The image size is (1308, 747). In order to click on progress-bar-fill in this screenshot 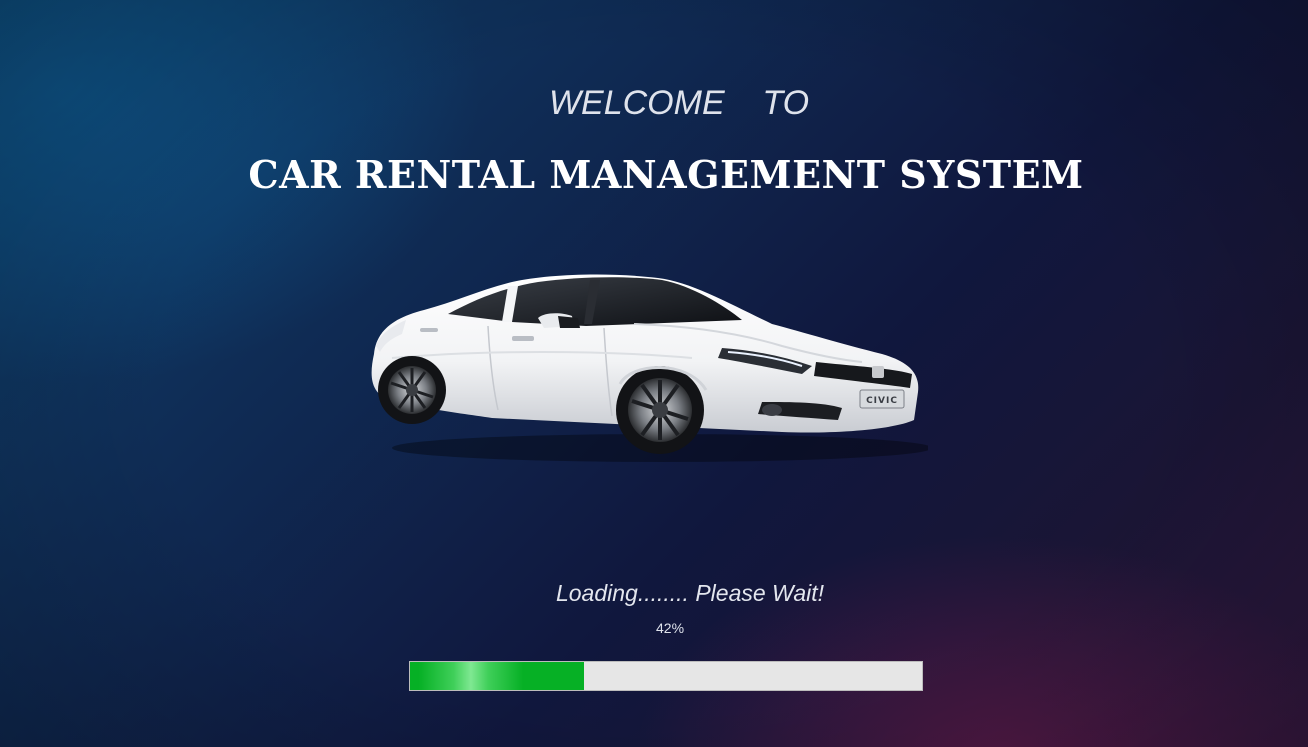, I will do `click(497, 676)`.